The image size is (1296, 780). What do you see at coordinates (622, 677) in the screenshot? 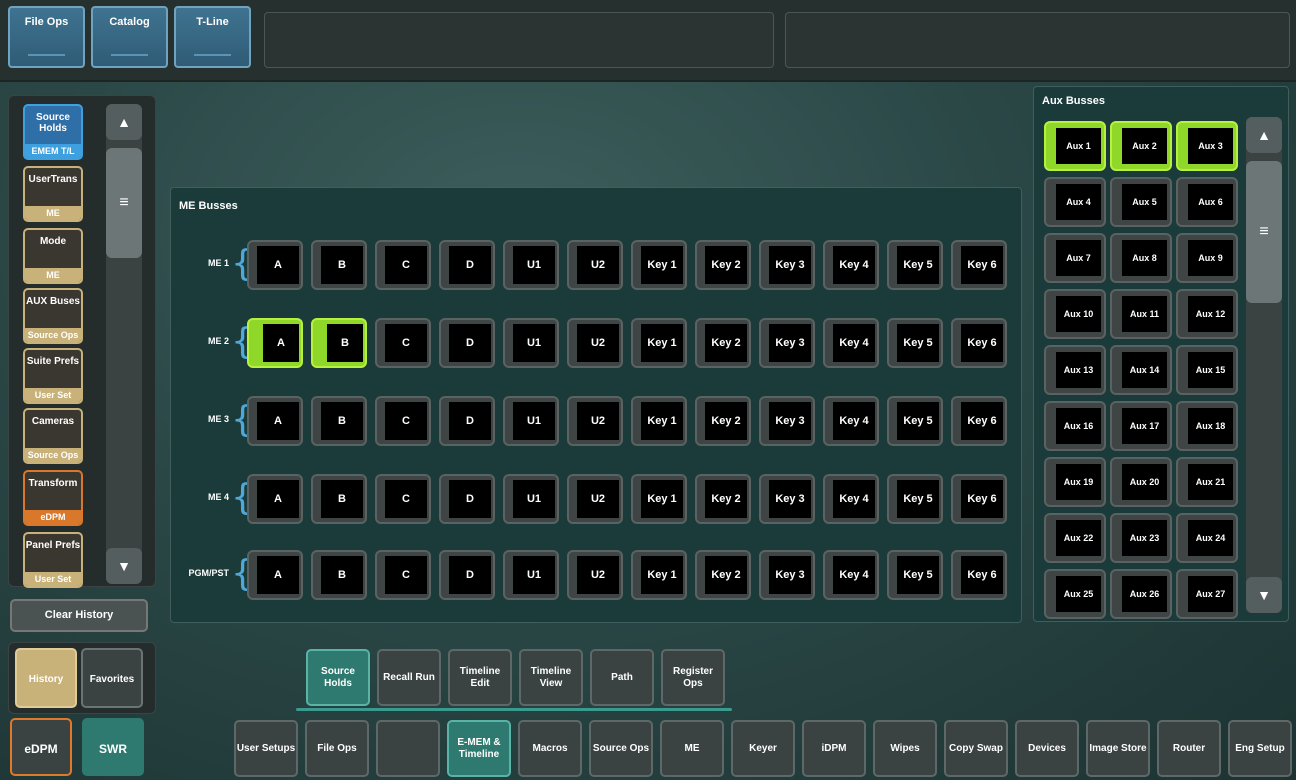
I see `sub-tab: Path` at bounding box center [622, 677].